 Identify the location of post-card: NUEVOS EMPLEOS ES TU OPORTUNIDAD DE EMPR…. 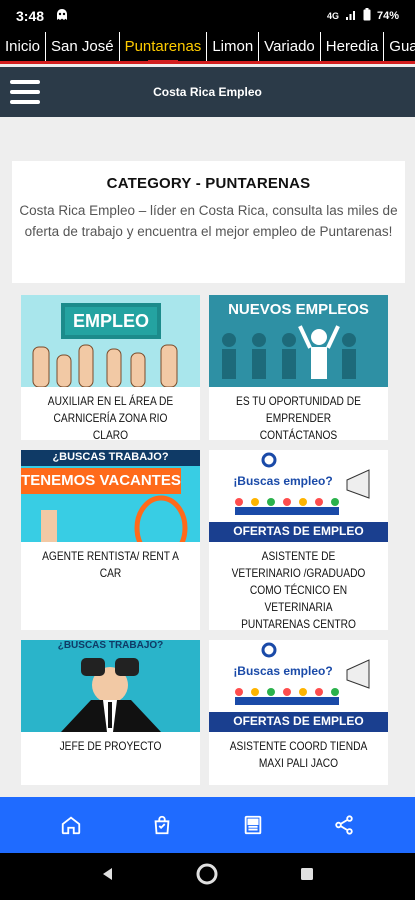
(298, 368).